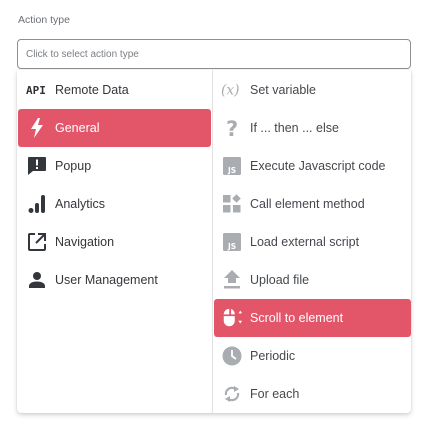  What do you see at coordinates (92, 90) in the screenshot?
I see `category-label: Remote Data` at bounding box center [92, 90].